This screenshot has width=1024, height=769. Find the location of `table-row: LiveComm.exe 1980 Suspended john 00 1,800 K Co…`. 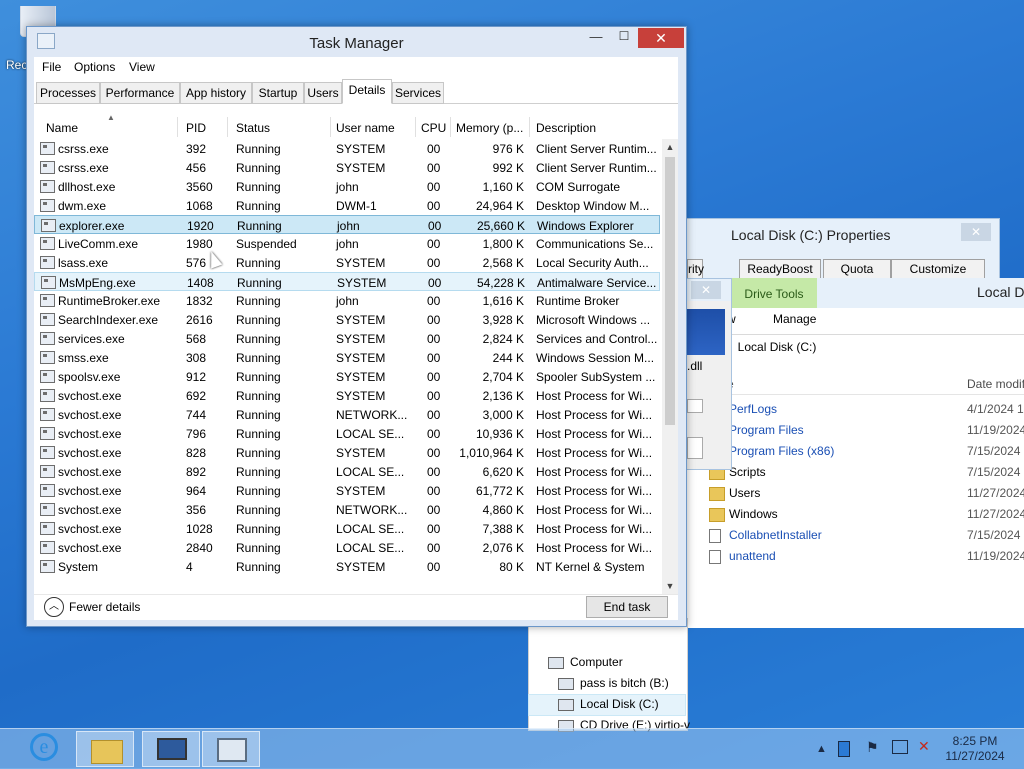

table-row: LiveComm.exe 1980 Suspended john 00 1,800 K Co… is located at coordinates (347, 243).